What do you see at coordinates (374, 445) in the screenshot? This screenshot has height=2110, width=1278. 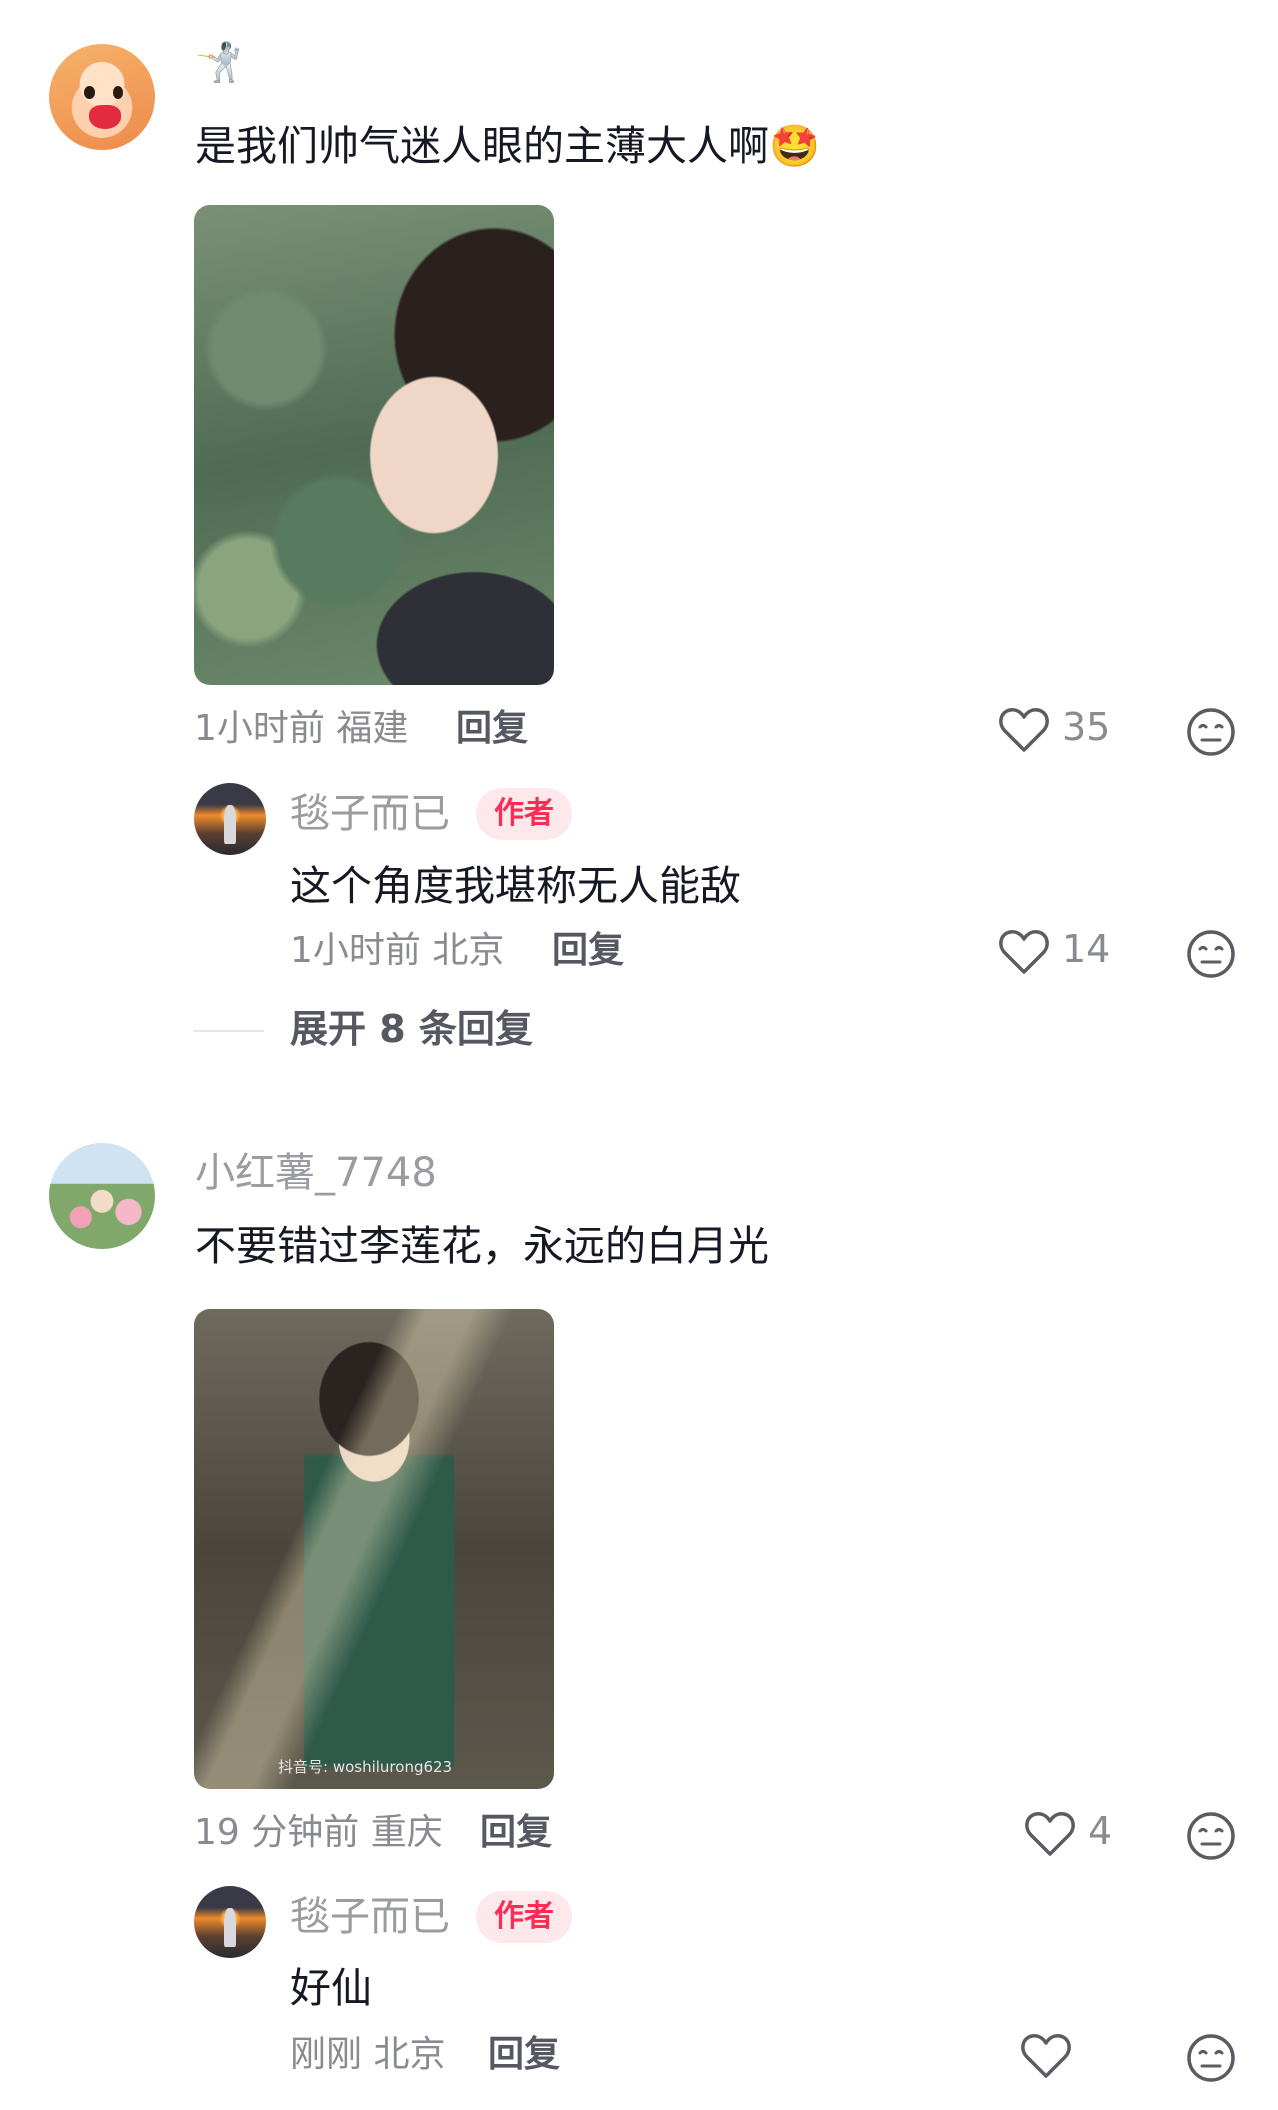 I see `comment-image` at bounding box center [374, 445].